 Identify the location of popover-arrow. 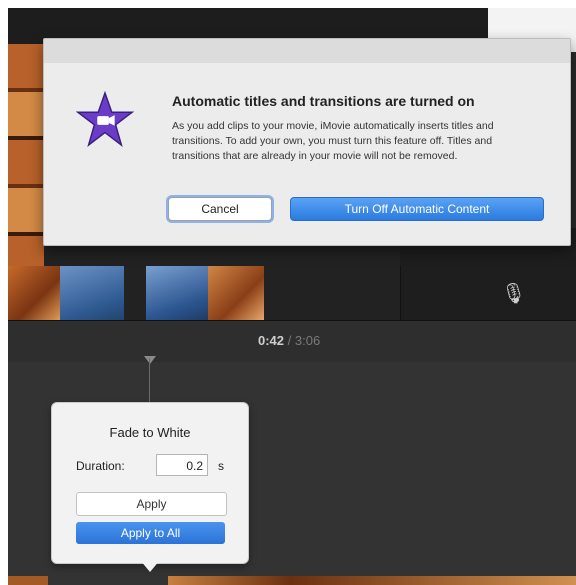
(150, 566).